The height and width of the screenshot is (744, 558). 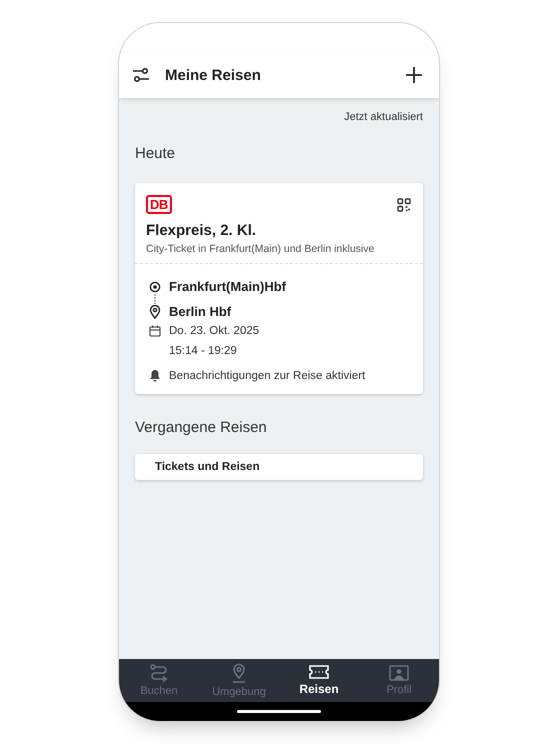 What do you see at coordinates (155, 331) in the screenshot?
I see `calendar-icon` at bounding box center [155, 331].